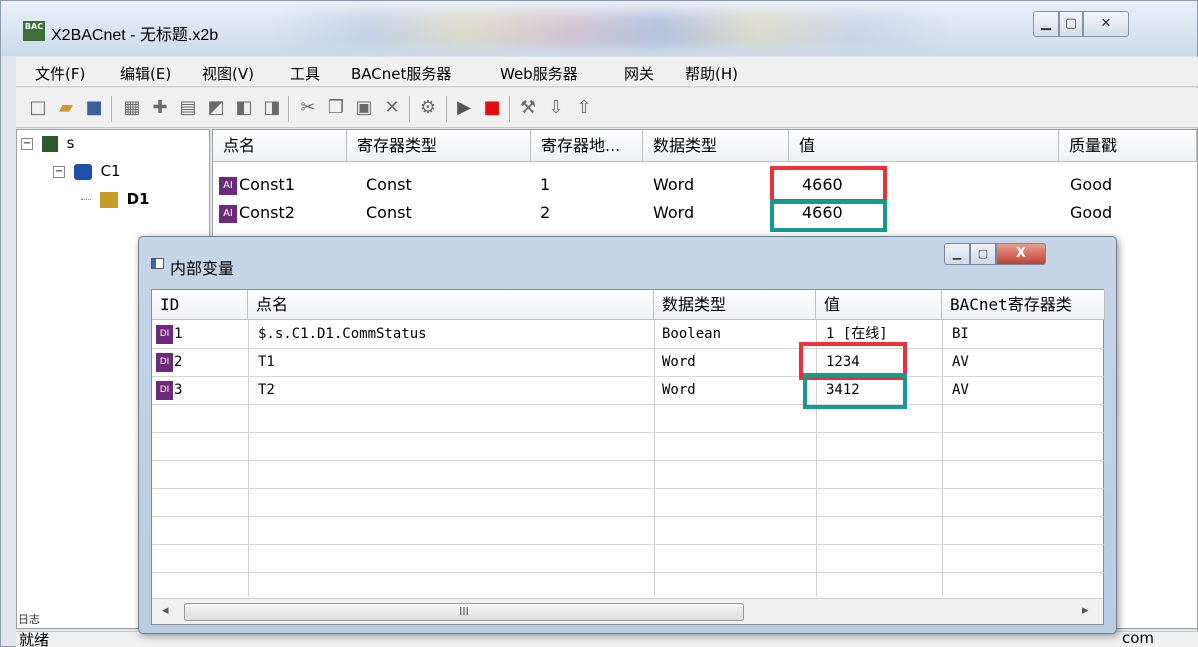 The width and height of the screenshot is (1198, 647). Describe the element at coordinates (957, 254) in the screenshot. I see `dialog-minimize-button: ▁` at that location.